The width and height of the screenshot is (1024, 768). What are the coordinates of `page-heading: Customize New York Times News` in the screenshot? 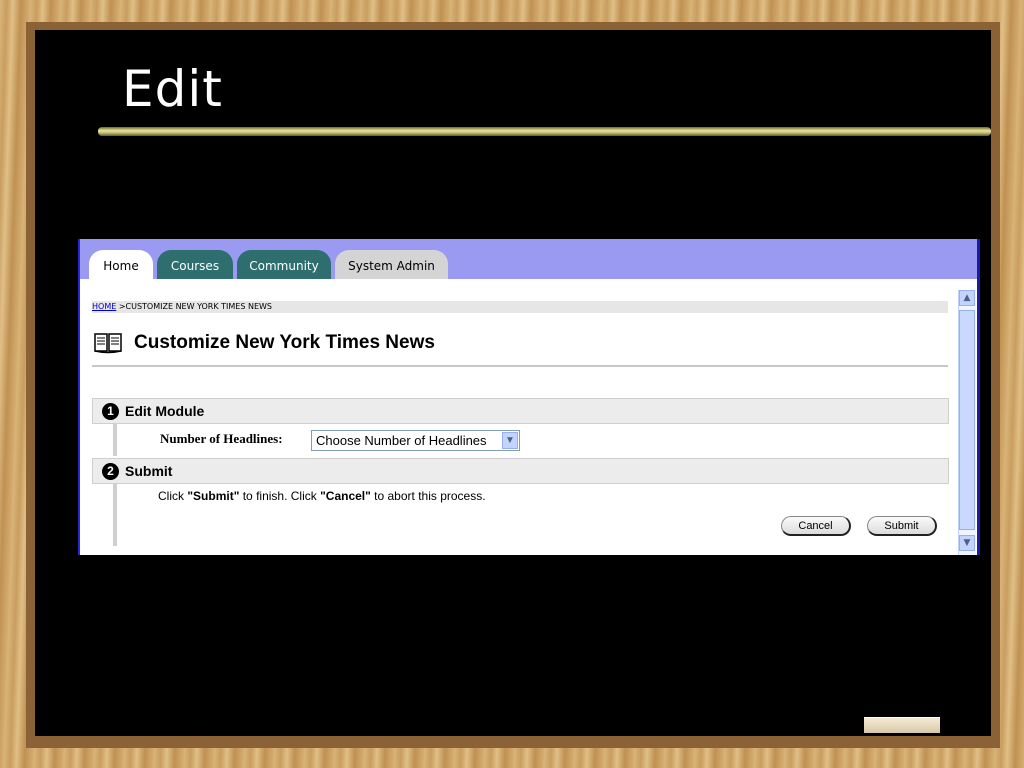 It's located at (264, 343).